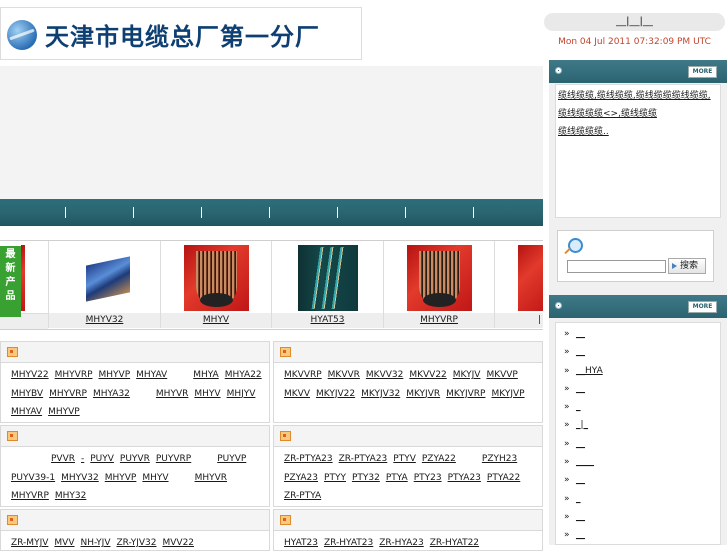 The image size is (727, 551). What do you see at coordinates (641, 371) in the screenshot?
I see `sidebar-link: __HYA` at bounding box center [641, 371].